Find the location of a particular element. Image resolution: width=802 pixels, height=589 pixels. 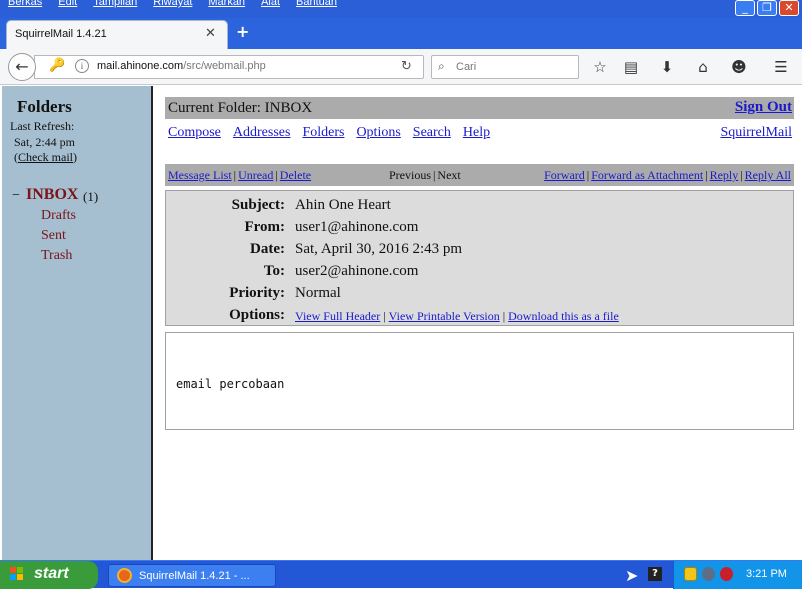

url-text: mail.ahinone.com/src/webmail.php is located at coordinates (181, 66).